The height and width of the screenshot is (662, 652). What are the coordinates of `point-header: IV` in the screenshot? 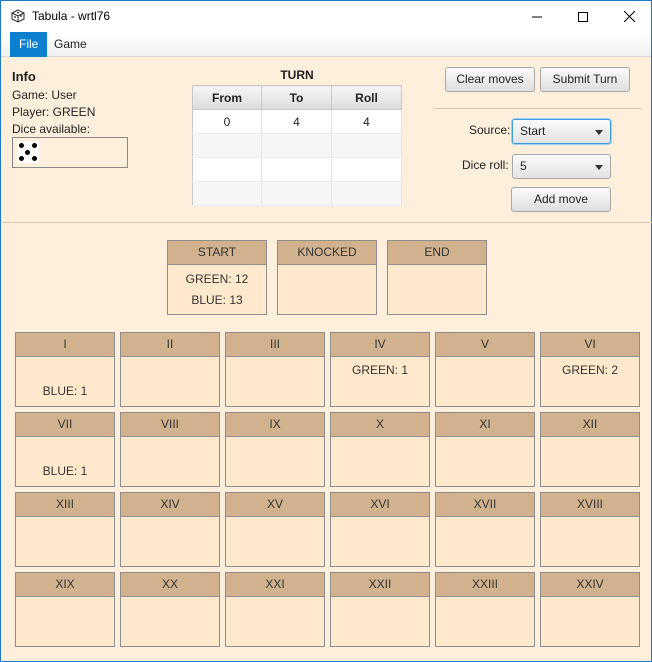 It's located at (380, 345).